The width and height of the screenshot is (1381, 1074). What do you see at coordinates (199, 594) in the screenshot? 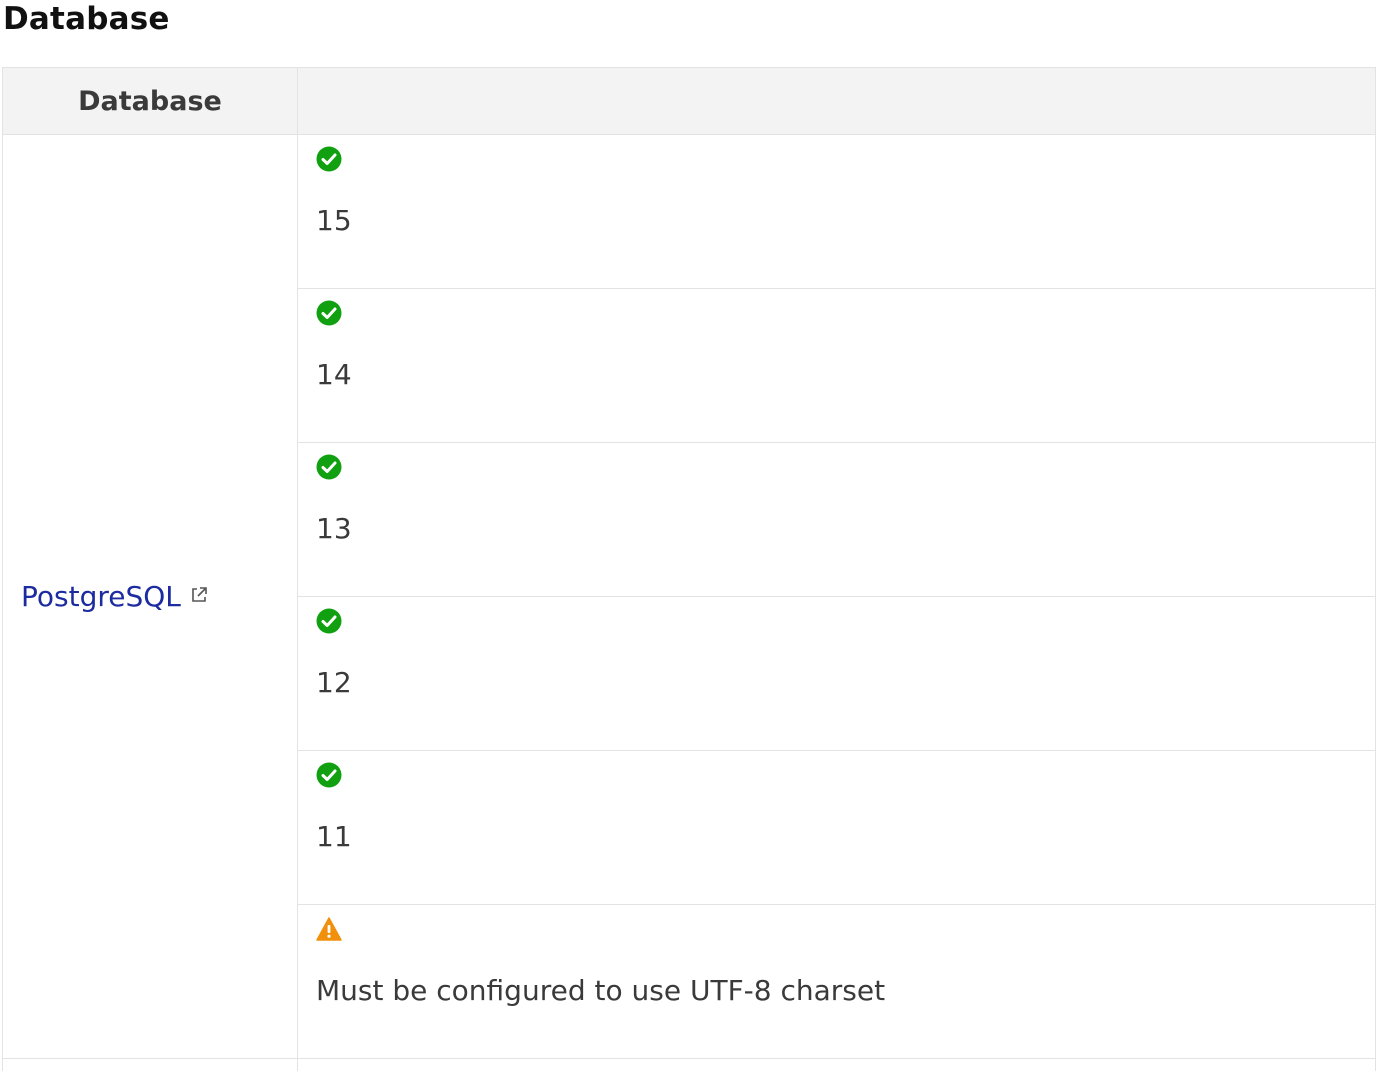
I see `external-link-icon` at bounding box center [199, 594].